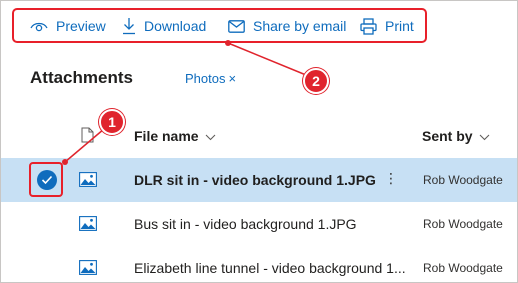  What do you see at coordinates (112, 122) in the screenshot?
I see `callout-badge-1: 1` at bounding box center [112, 122].